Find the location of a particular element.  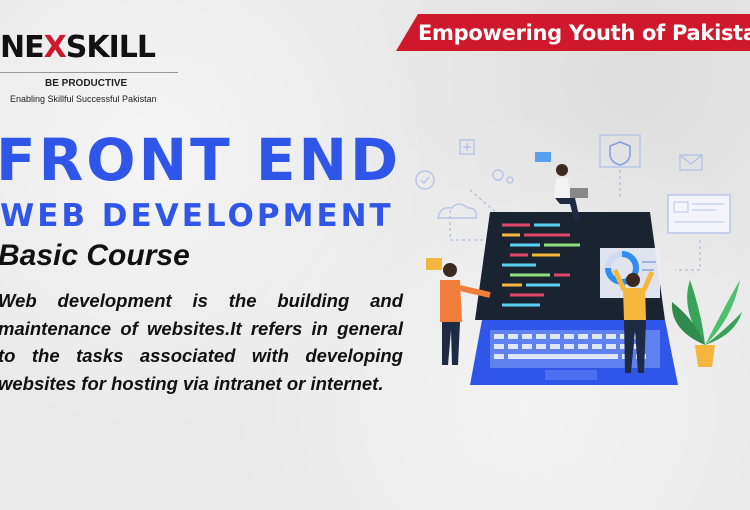

logo-wordmark: NEXSKILL is located at coordinates (78, 47).